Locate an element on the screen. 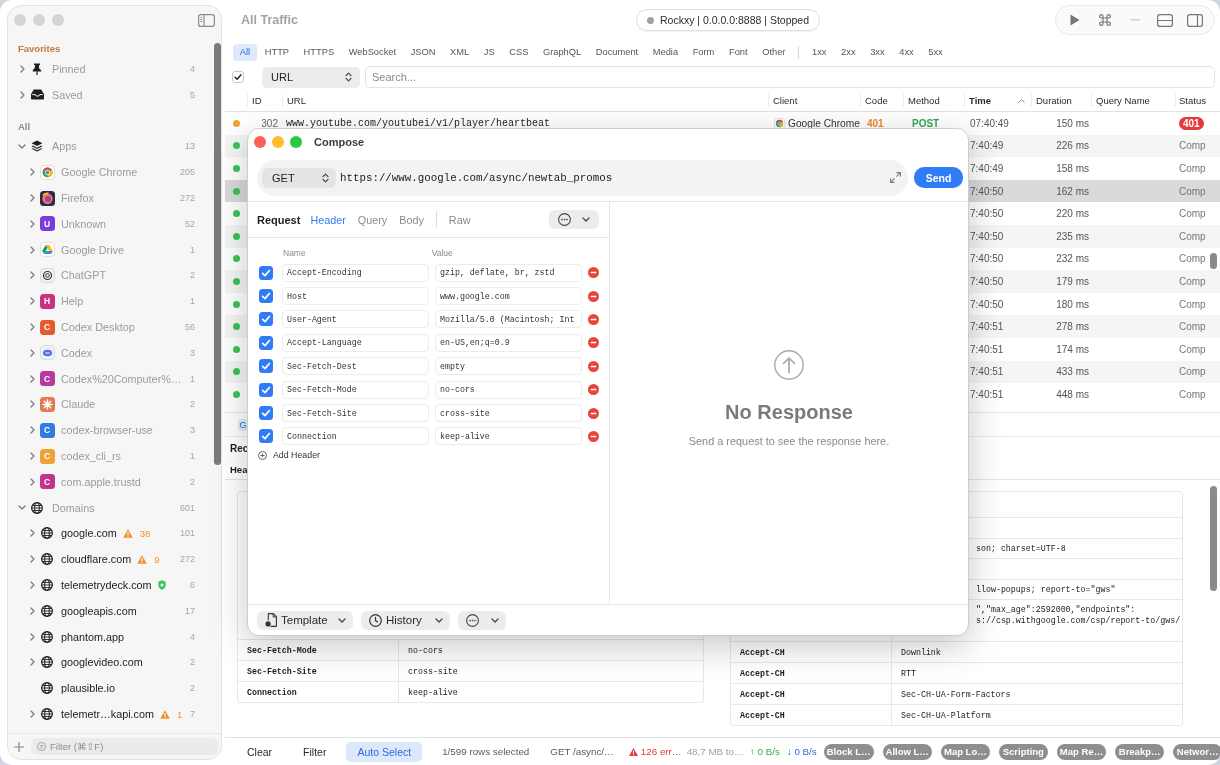 This screenshot has height=765, width=1220. filter-tab: Media is located at coordinates (665, 52).